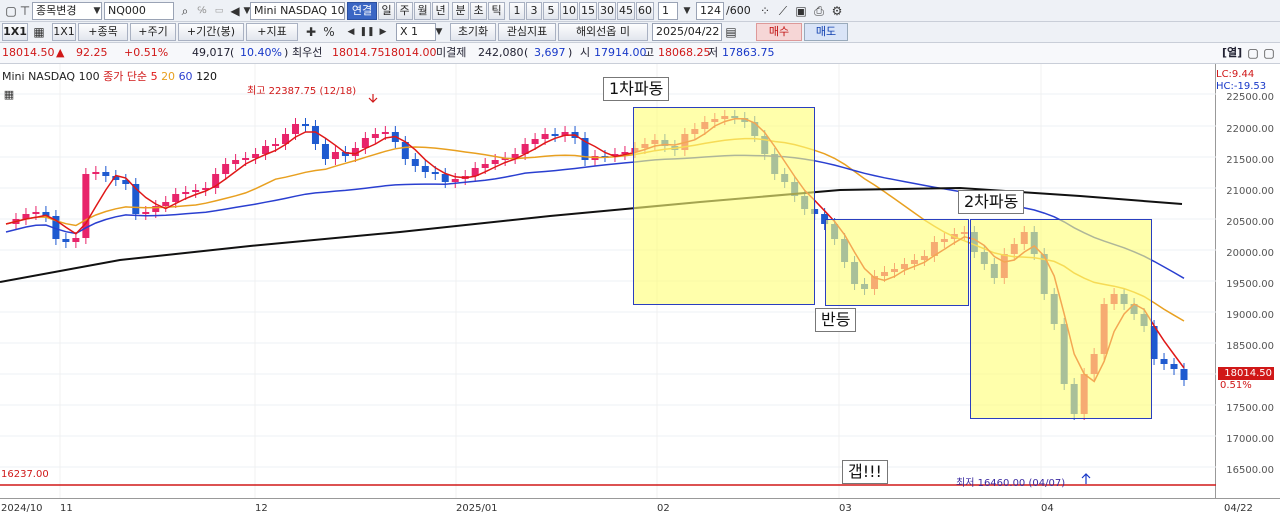  What do you see at coordinates (534, 11) in the screenshot?
I see `interval-3: 3` at bounding box center [534, 11].